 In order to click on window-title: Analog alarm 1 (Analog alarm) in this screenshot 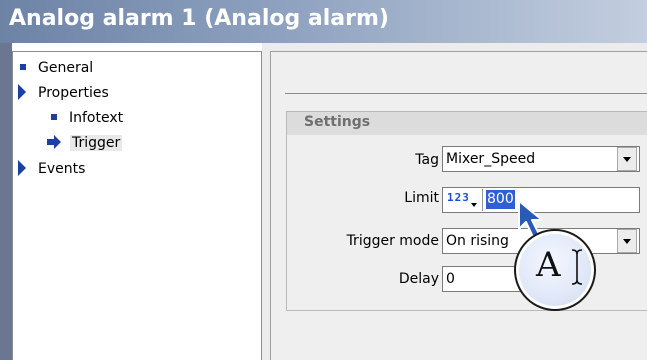, I will do `click(199, 18)`.